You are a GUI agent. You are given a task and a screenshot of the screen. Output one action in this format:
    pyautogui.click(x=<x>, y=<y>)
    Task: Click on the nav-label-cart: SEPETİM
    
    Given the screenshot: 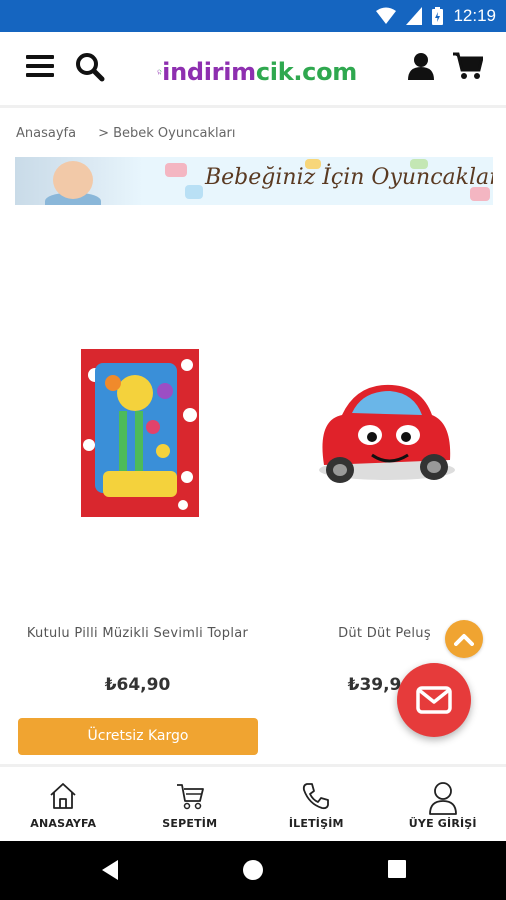 What is the action you would take?
    pyautogui.click(x=190, y=823)
    